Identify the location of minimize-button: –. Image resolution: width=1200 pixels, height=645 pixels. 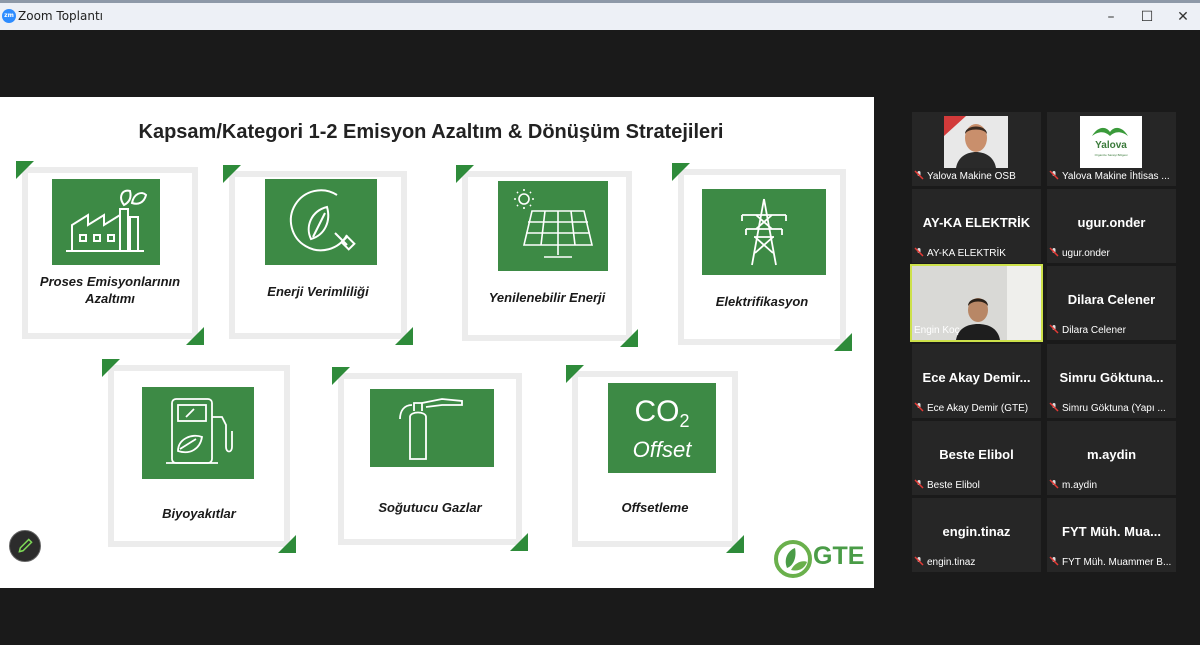
(1111, 17).